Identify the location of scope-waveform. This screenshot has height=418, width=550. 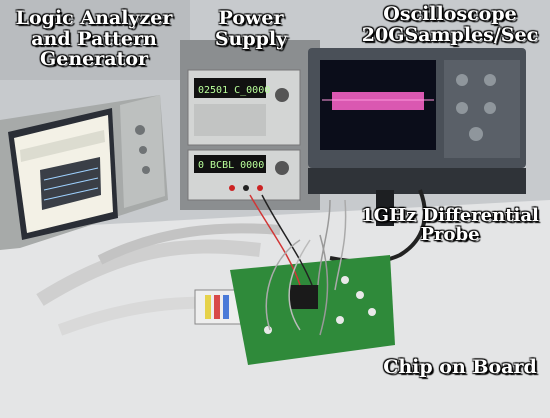
(378, 101).